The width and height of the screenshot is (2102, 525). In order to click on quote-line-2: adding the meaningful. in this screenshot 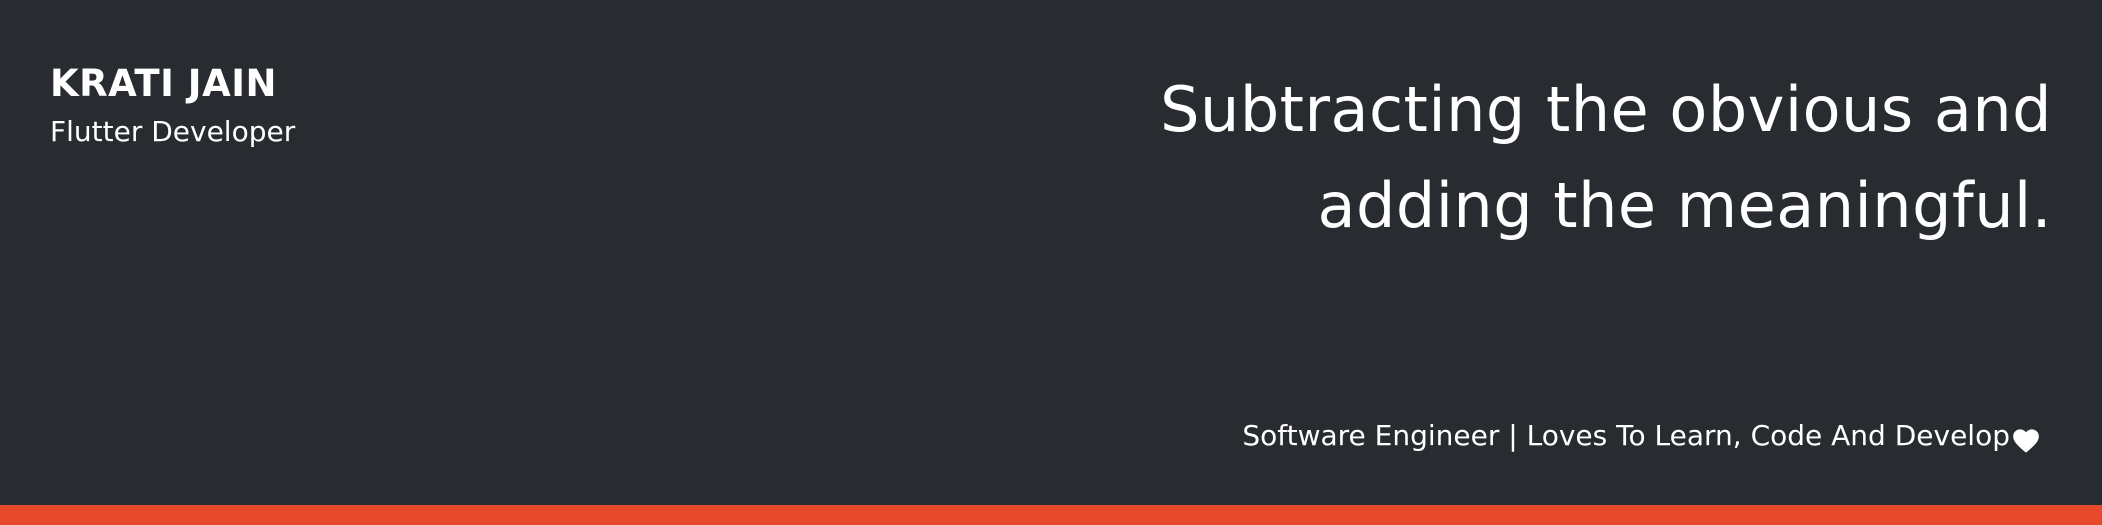, I will do `click(1684, 205)`.